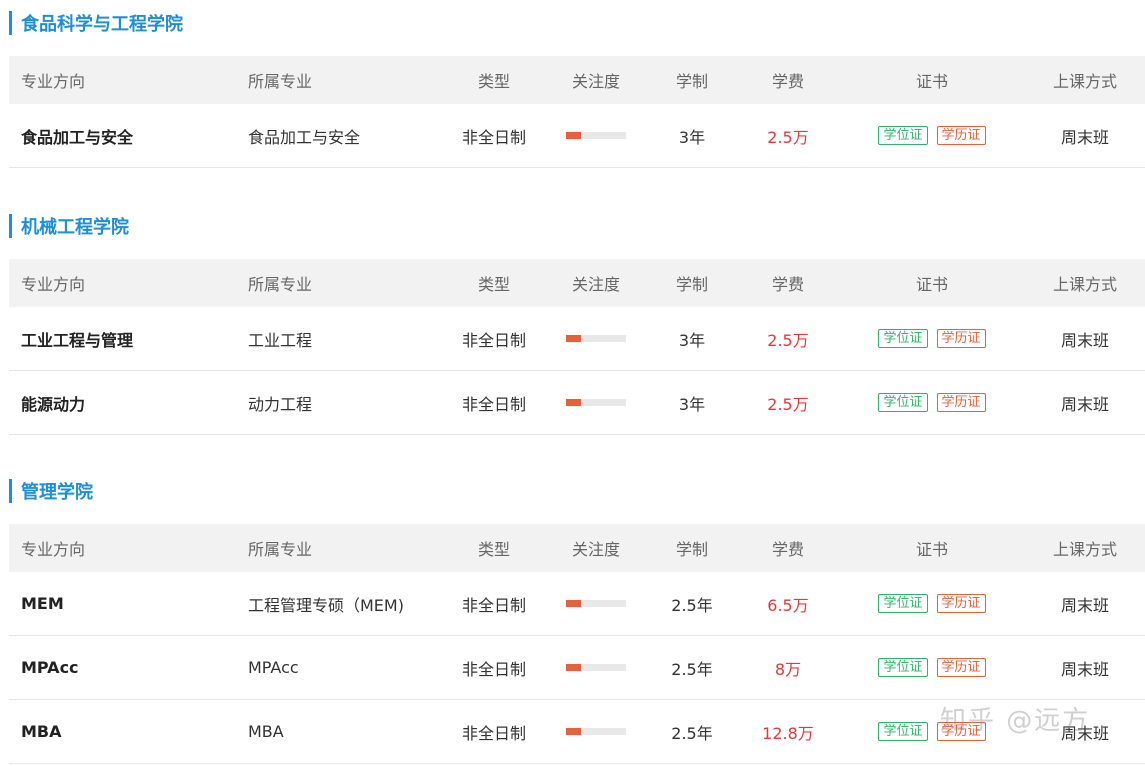  I want to click on table-row: 食品加工与安全 食品加工与安全 非全日制 3年 2.5万 学位证 学历证 周末班, so click(577, 136).